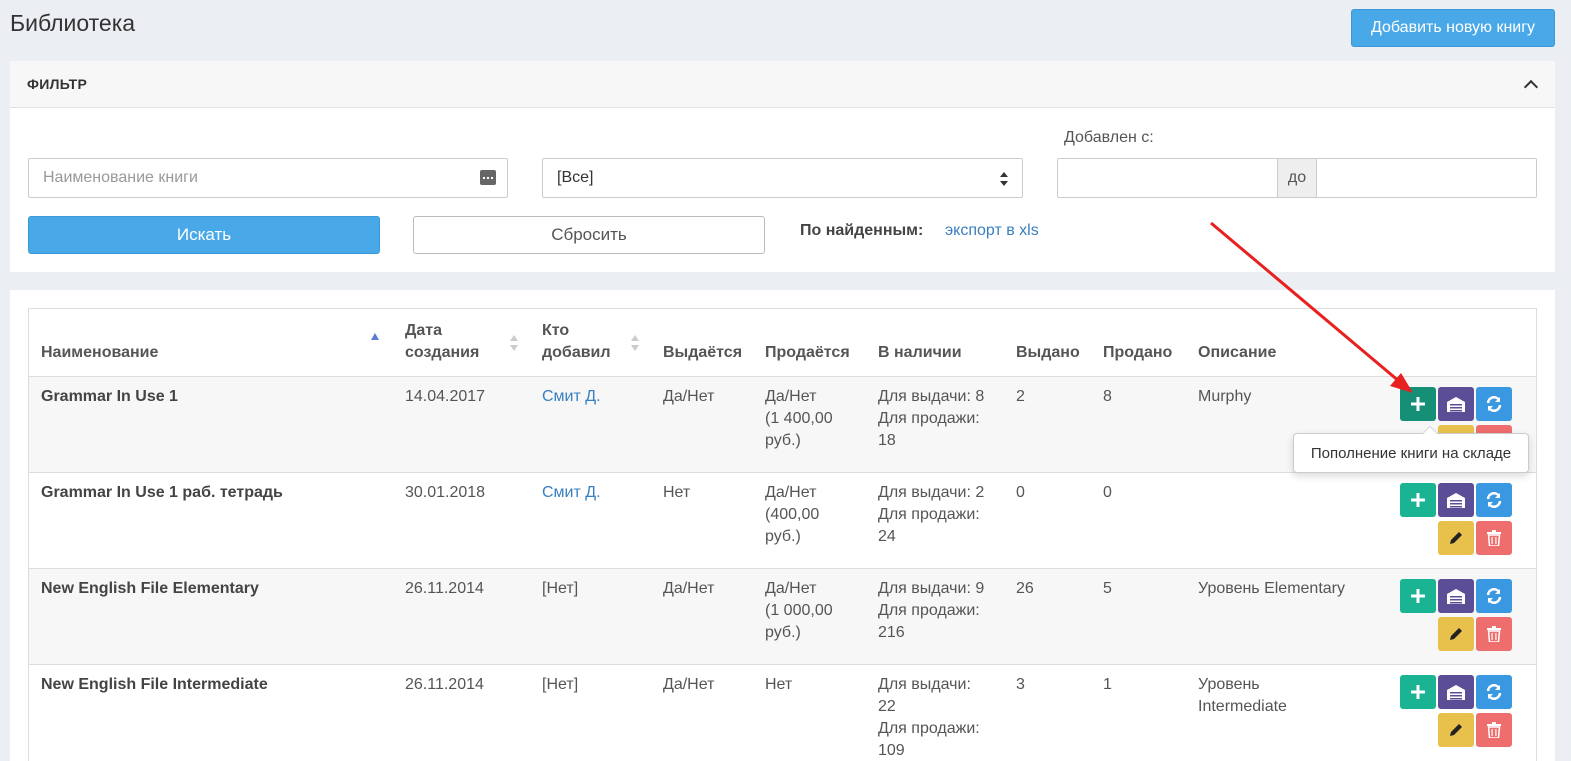  I want to click on chevron-up-icon, so click(1531, 87).